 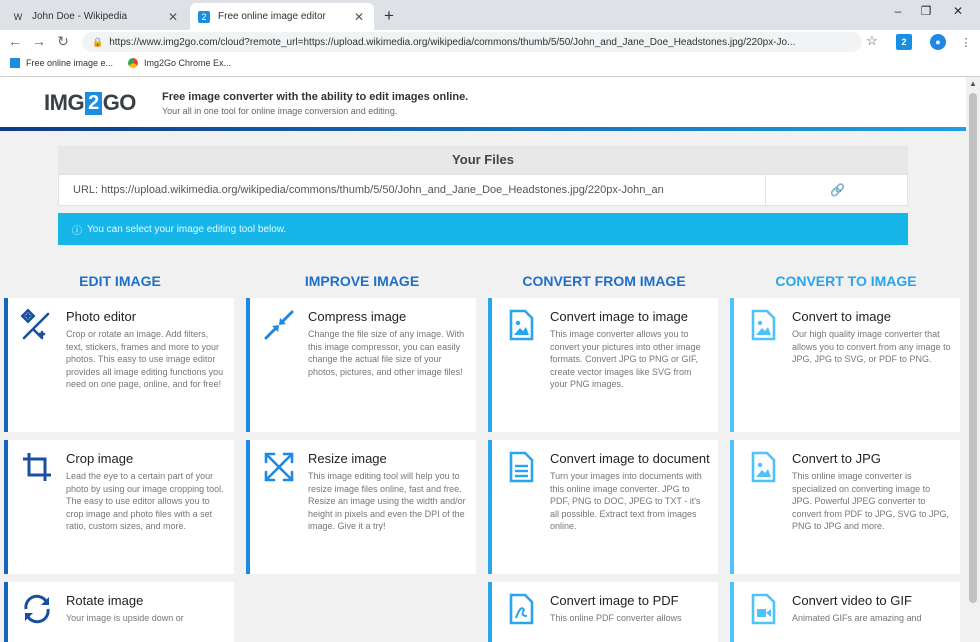 What do you see at coordinates (389, 16) in the screenshot?
I see `new-tab-button: +` at bounding box center [389, 16].